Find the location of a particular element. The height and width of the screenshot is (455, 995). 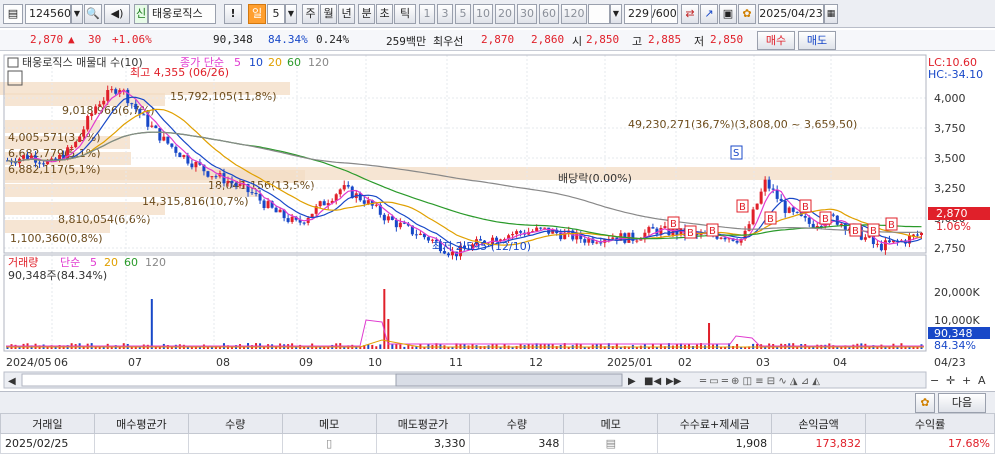

alert-button: ! is located at coordinates (233, 14).